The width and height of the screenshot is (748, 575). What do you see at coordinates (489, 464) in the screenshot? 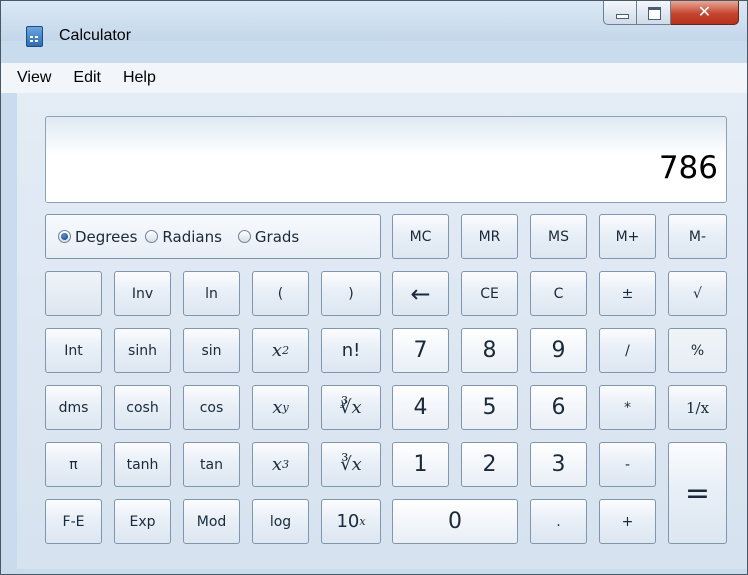
I see `digit-2-button: 2` at bounding box center [489, 464].